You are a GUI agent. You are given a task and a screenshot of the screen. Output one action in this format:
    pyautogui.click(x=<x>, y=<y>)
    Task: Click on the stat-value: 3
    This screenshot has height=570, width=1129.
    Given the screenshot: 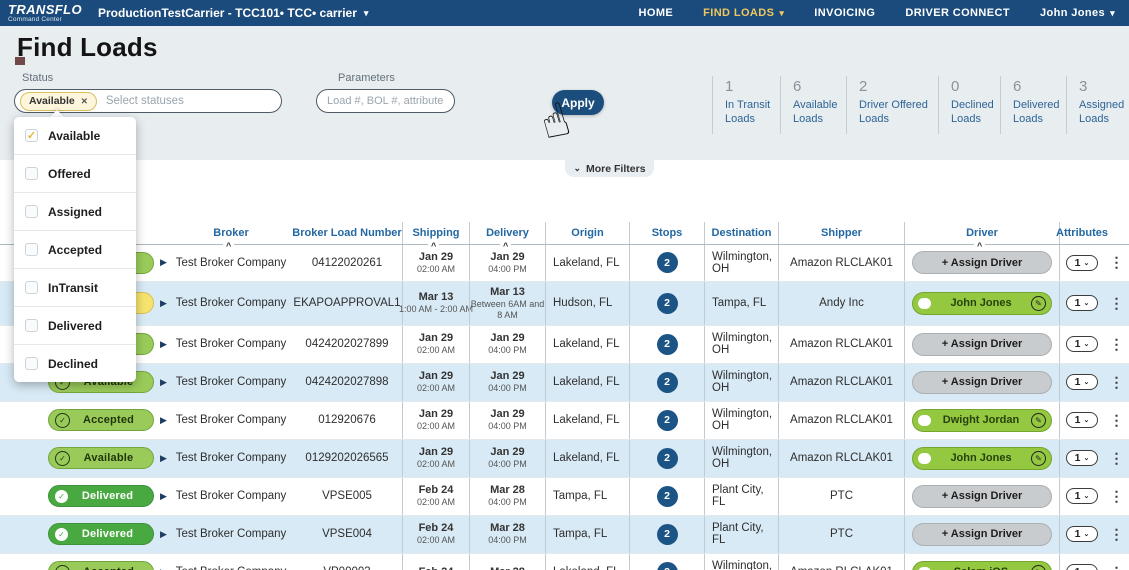 What is the action you would take?
    pyautogui.click(x=1083, y=86)
    